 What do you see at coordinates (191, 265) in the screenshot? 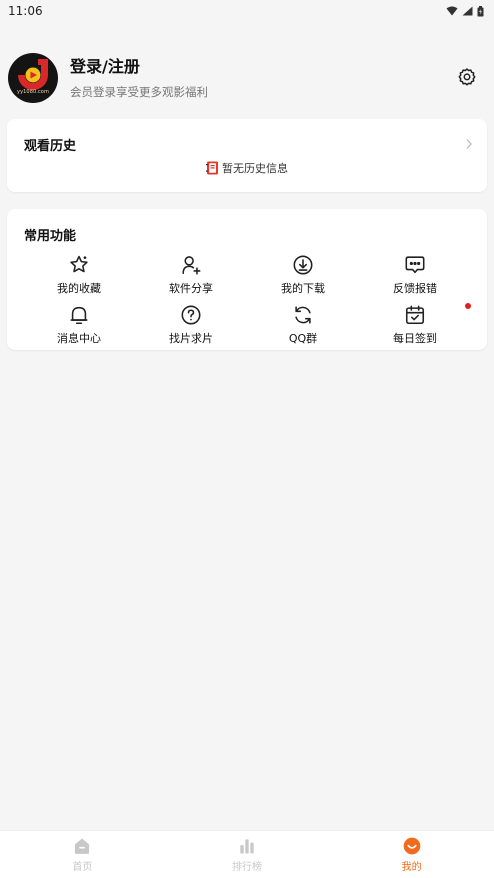
I see `user-add-icon` at bounding box center [191, 265].